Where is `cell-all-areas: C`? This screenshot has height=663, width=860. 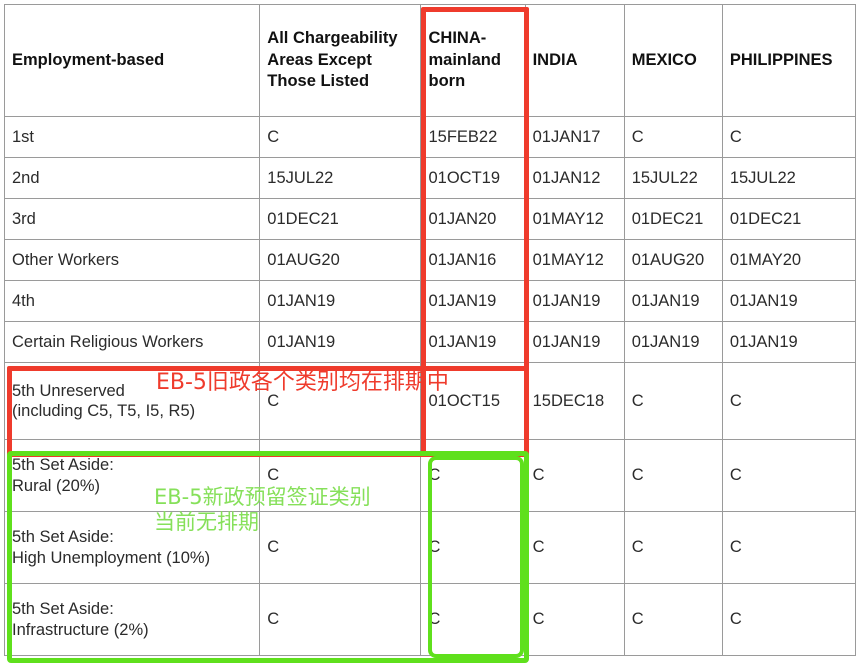
cell-all-areas: C is located at coordinates (340, 619).